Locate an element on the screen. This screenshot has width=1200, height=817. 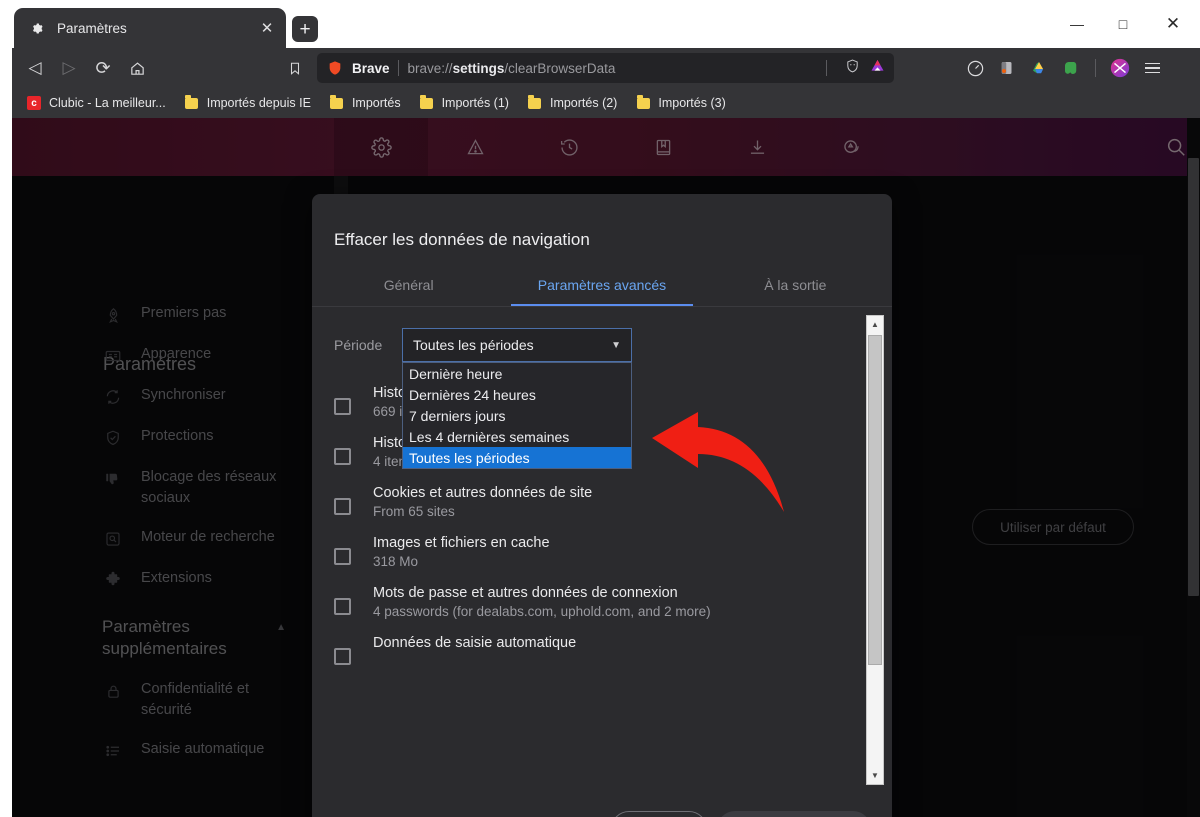
brave-shields-icon is located at coordinates (852, 68).